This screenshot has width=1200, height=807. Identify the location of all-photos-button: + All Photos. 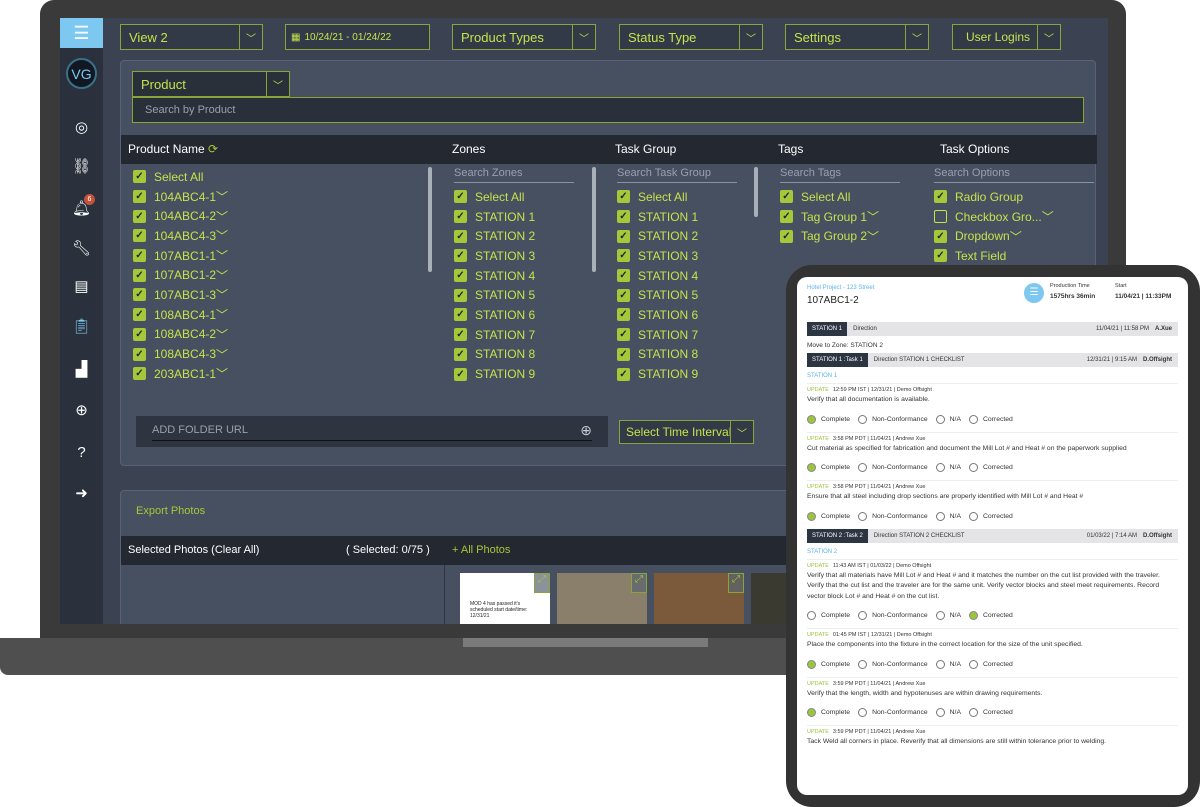
(481, 550).